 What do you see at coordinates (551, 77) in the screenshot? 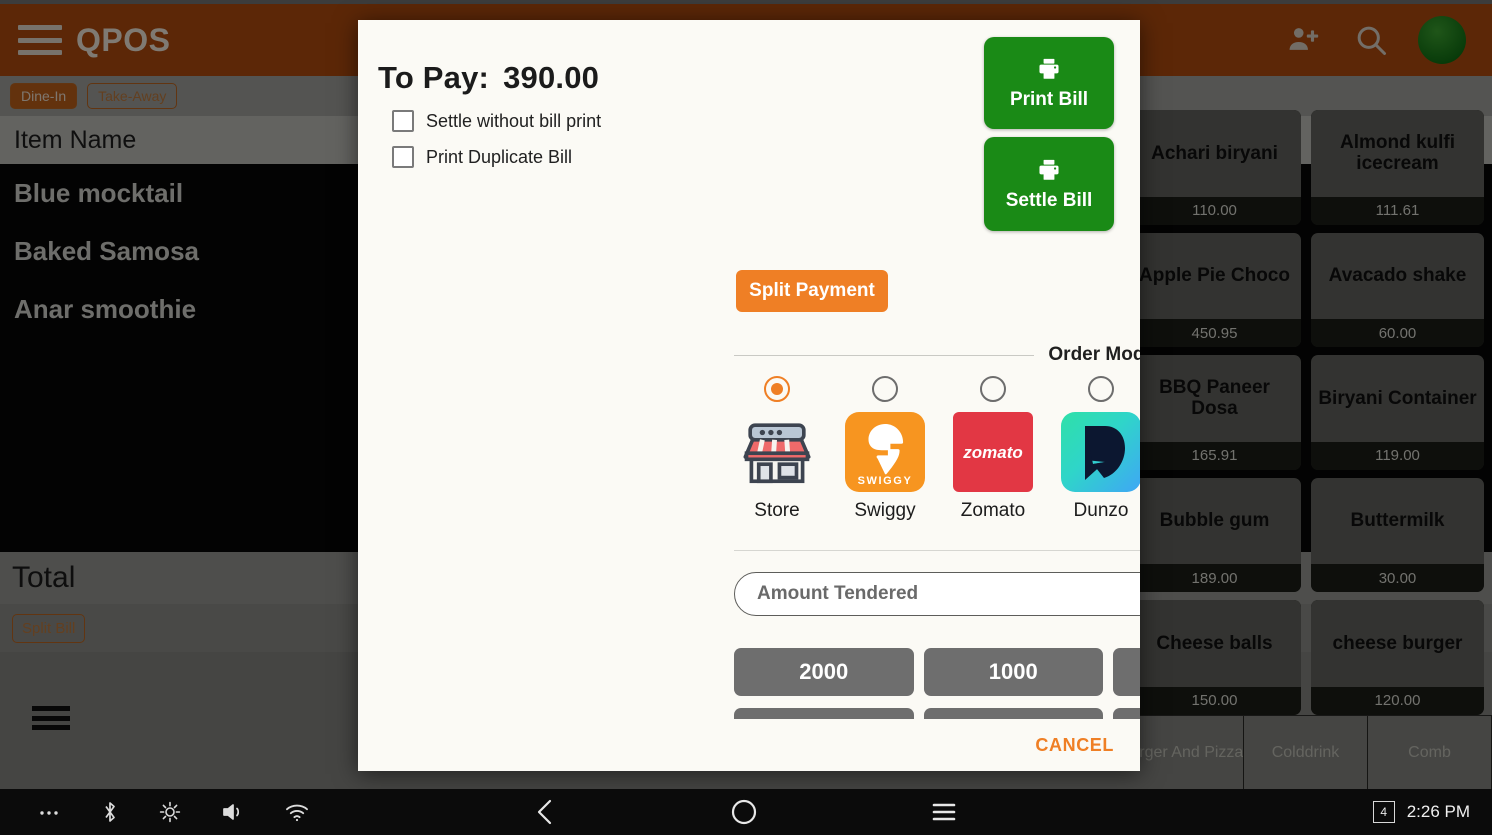
I see `to-pay-amount: 390.00` at bounding box center [551, 77].